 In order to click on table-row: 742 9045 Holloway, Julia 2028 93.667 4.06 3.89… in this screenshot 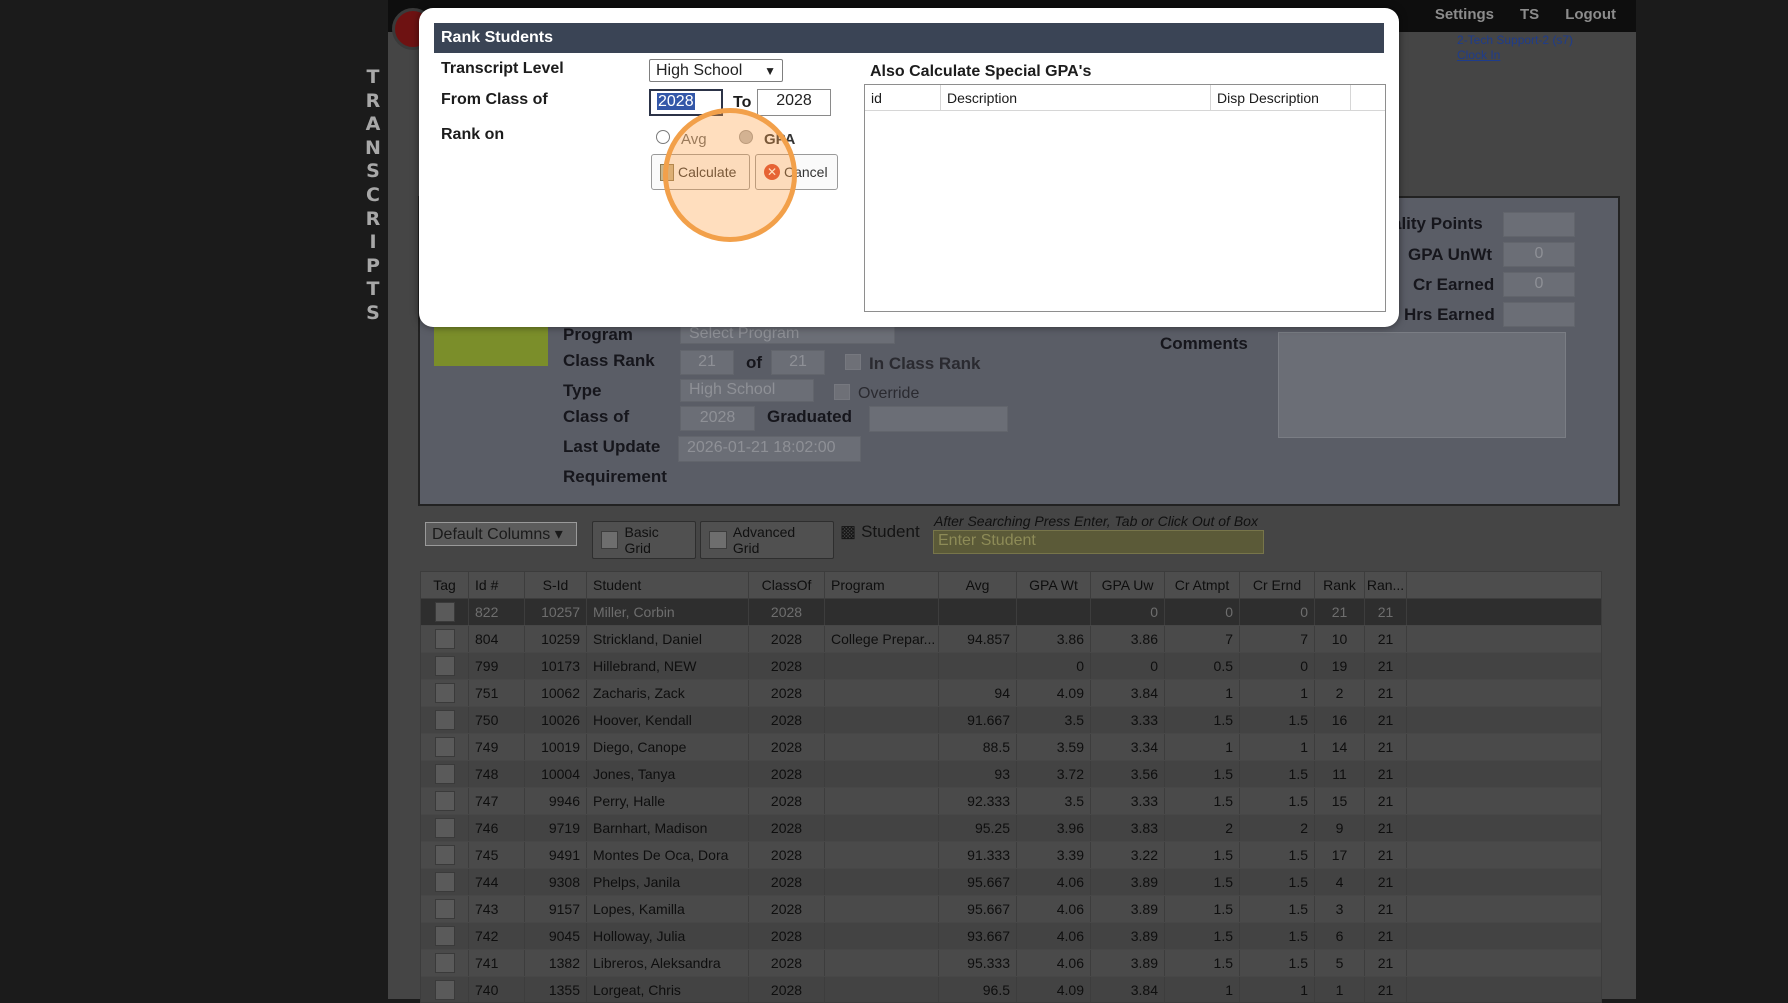, I will do `click(1011, 936)`.